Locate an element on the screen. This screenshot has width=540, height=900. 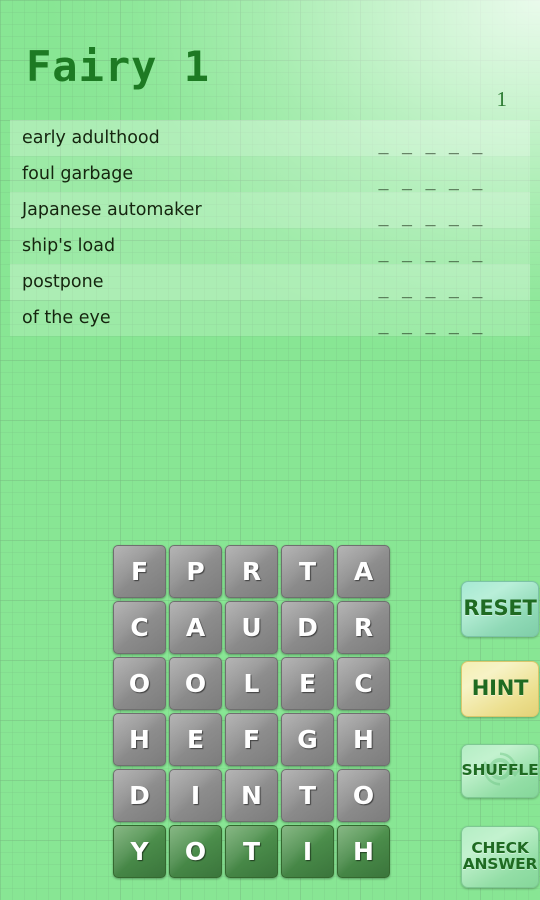
clue-row: Japanese automaker _ _ _ _ _ is located at coordinates (270, 210).